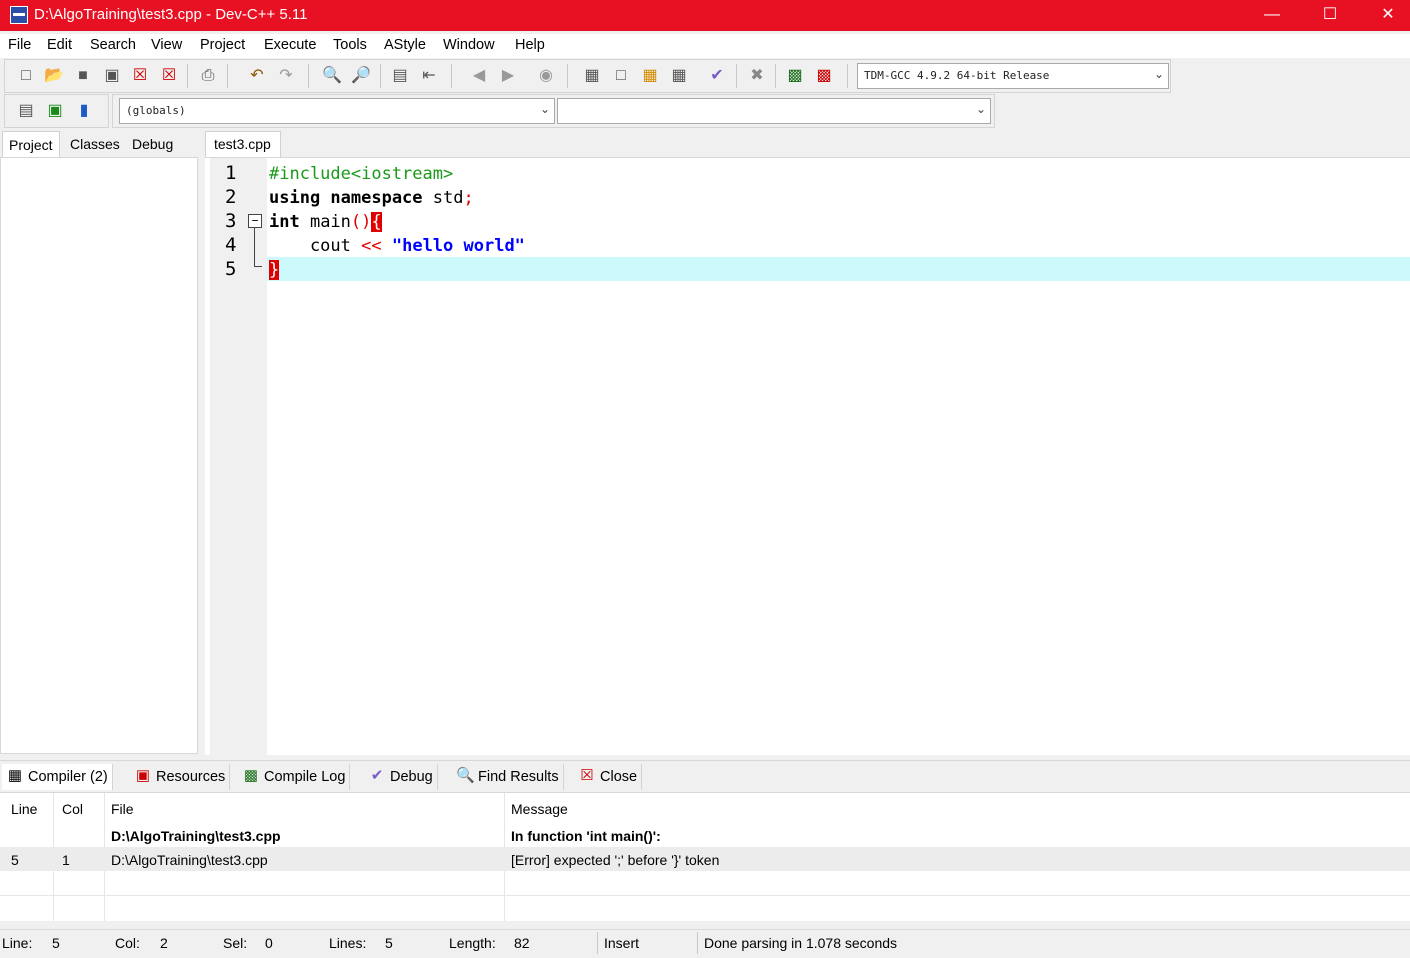 The height and width of the screenshot is (958, 1410). Describe the element at coordinates (337, 111) in the screenshot. I see `scope-select: (globals) ⌄` at that location.